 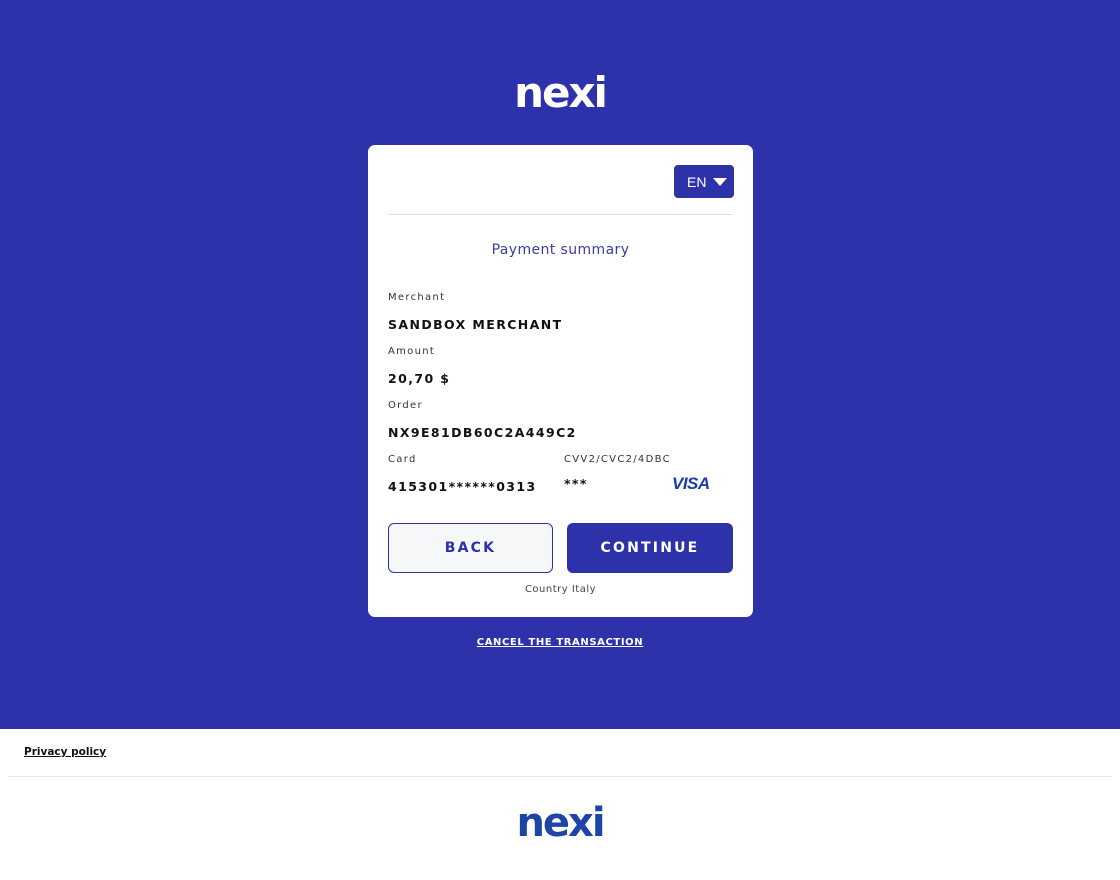 I want to click on footer-divider, so click(x=560, y=776).